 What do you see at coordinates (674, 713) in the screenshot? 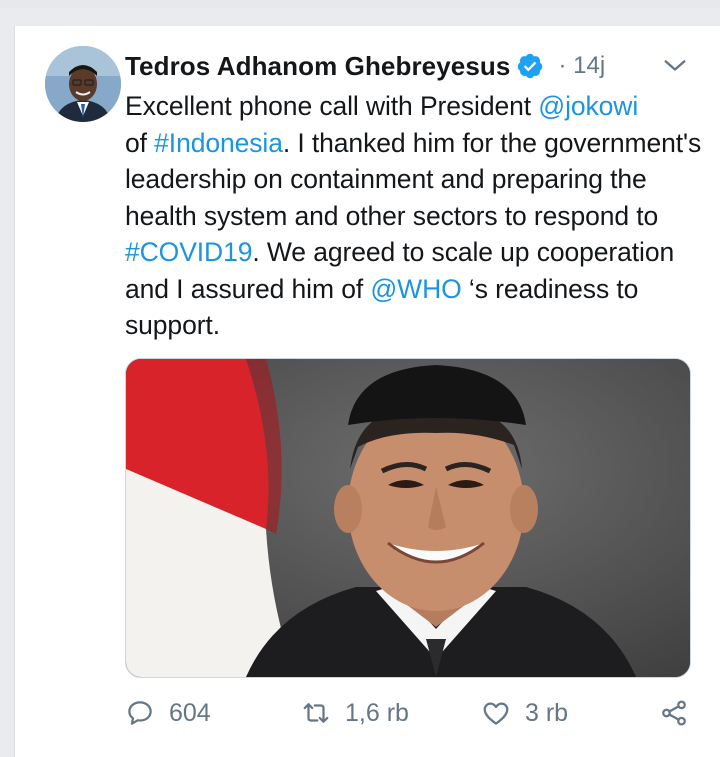
I see `share-icon` at bounding box center [674, 713].